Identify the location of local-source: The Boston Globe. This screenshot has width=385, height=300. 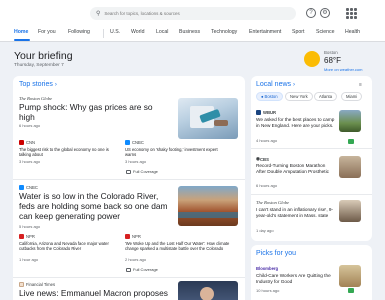
(273, 202).